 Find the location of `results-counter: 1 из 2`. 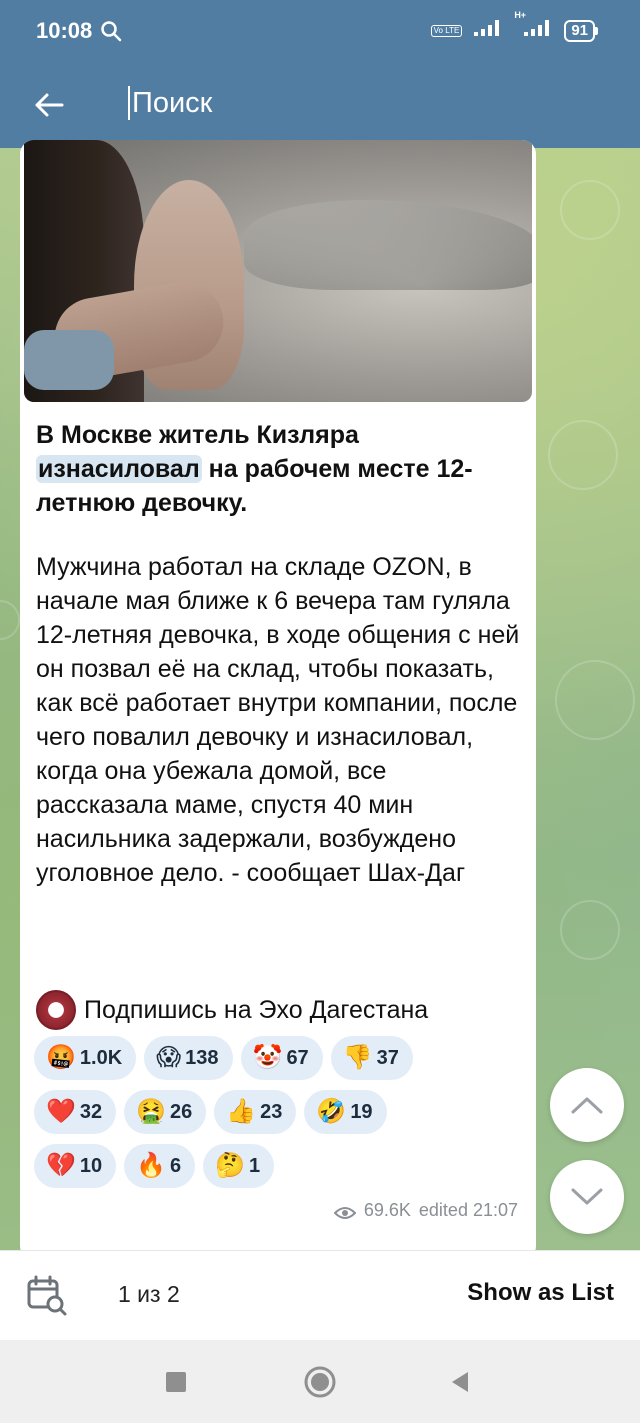

results-counter: 1 из 2 is located at coordinates (149, 1294).